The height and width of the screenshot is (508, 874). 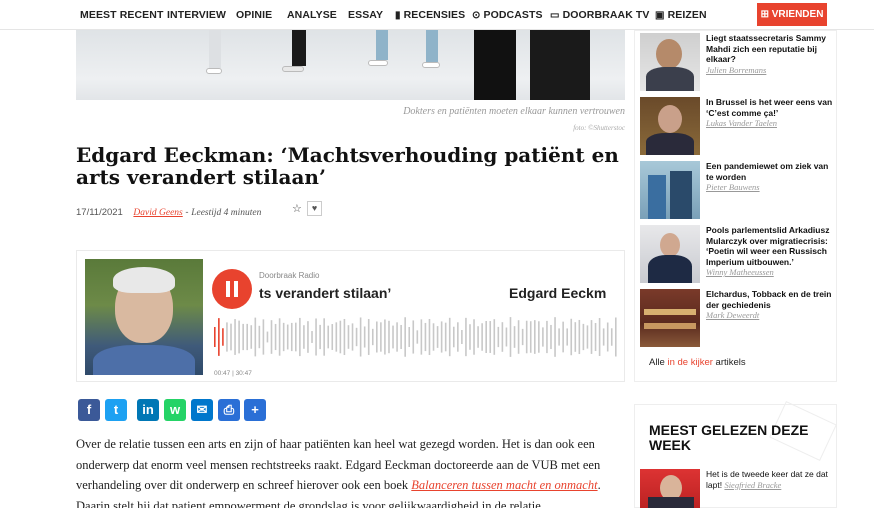 What do you see at coordinates (312, 15) in the screenshot?
I see `nav-analyse: ANALYSE` at bounding box center [312, 15].